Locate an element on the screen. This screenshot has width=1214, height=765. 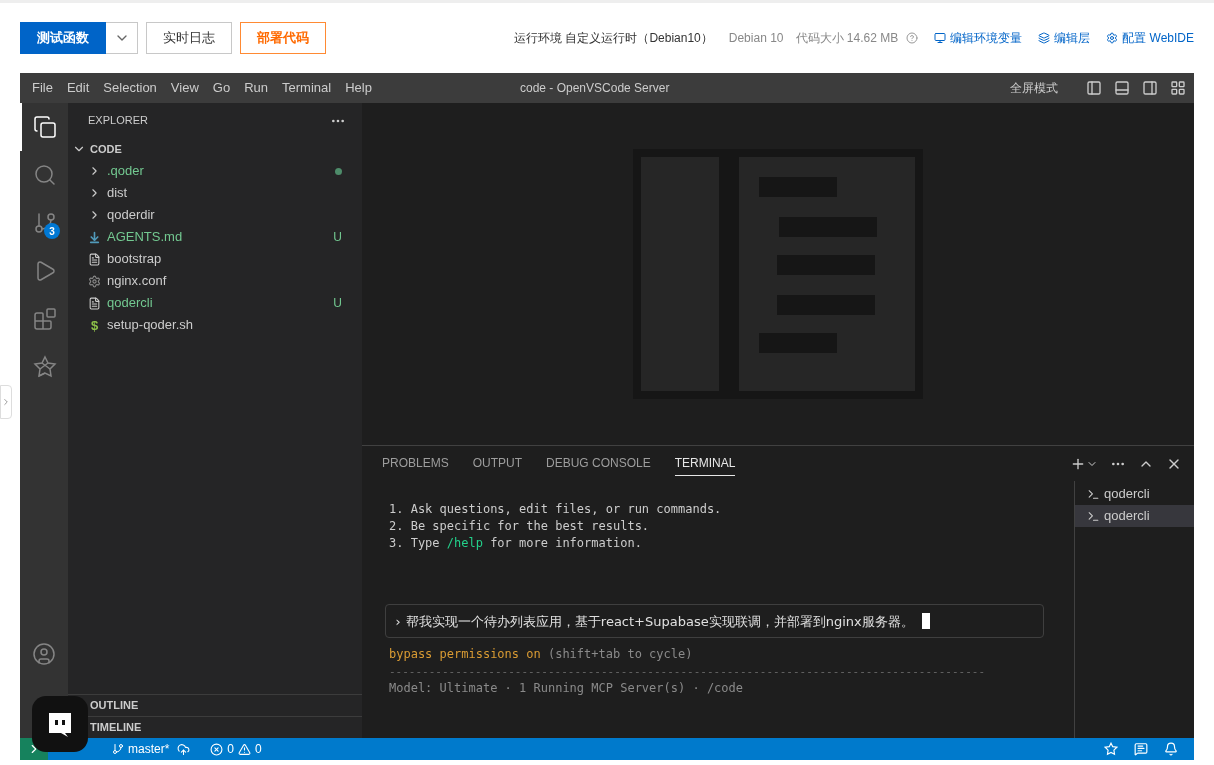
branch-icon is located at coordinates (118, 749).